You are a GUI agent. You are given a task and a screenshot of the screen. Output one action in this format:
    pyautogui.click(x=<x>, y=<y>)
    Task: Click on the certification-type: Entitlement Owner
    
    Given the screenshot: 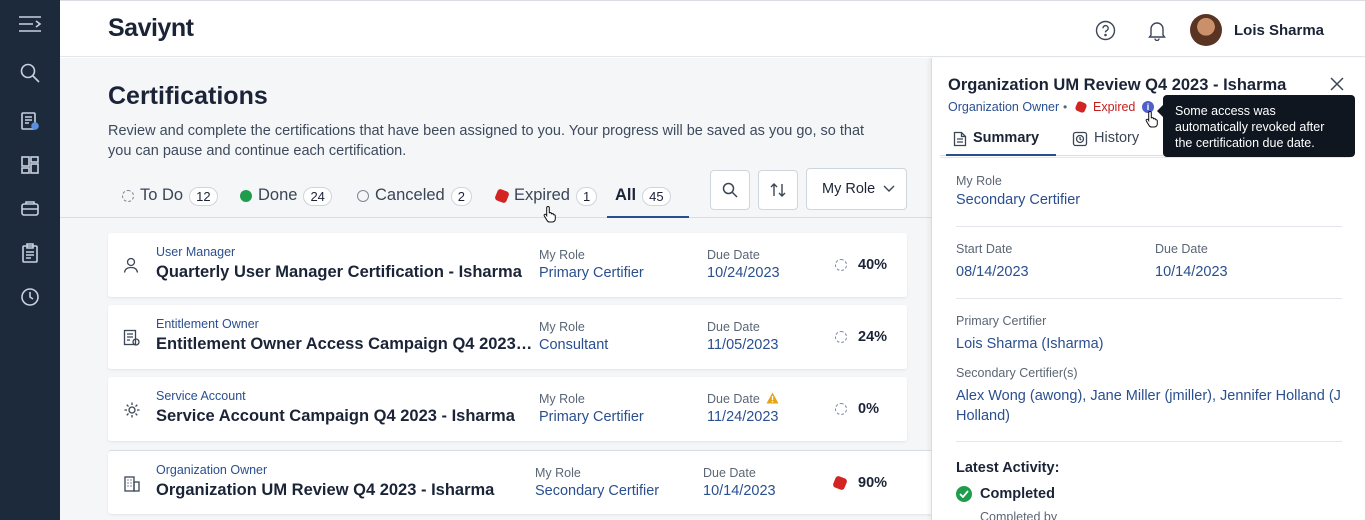 What is the action you would take?
    pyautogui.click(x=207, y=324)
    